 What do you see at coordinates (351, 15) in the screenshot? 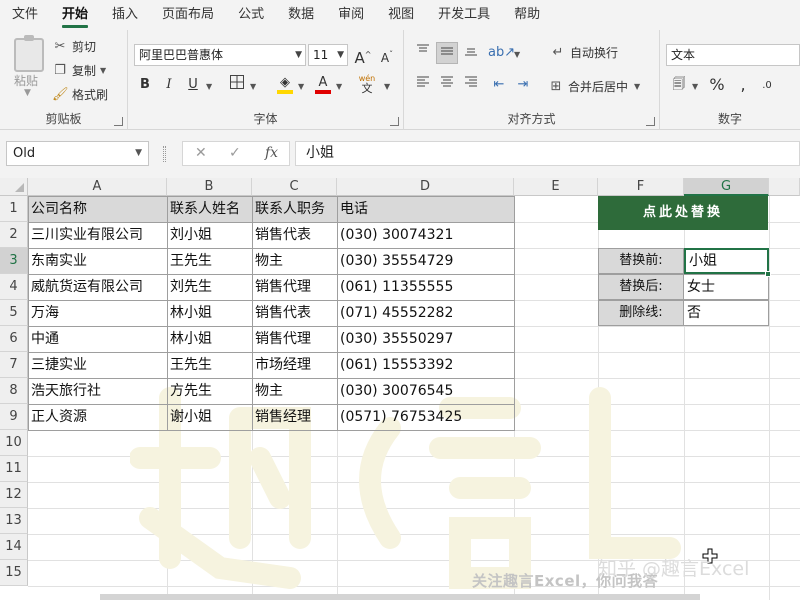
I see `tab-review: 审阅` at bounding box center [351, 15].